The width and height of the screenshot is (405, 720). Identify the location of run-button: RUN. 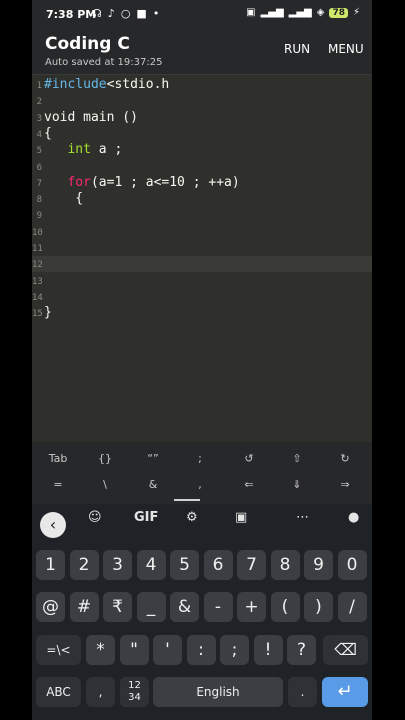
(297, 49).